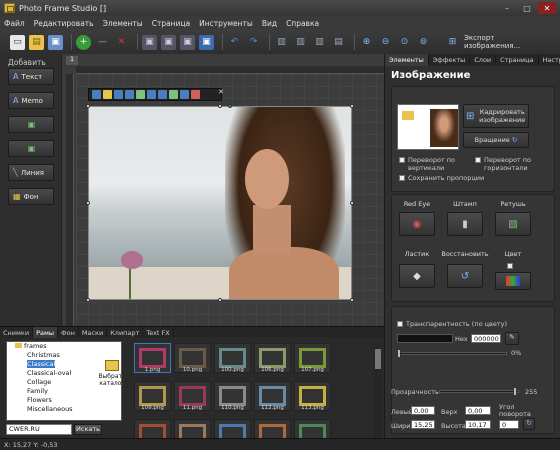  What do you see at coordinates (152, 396) in the screenshot?
I see `frame-thumbnail: 109.png` at bounding box center [152, 396].